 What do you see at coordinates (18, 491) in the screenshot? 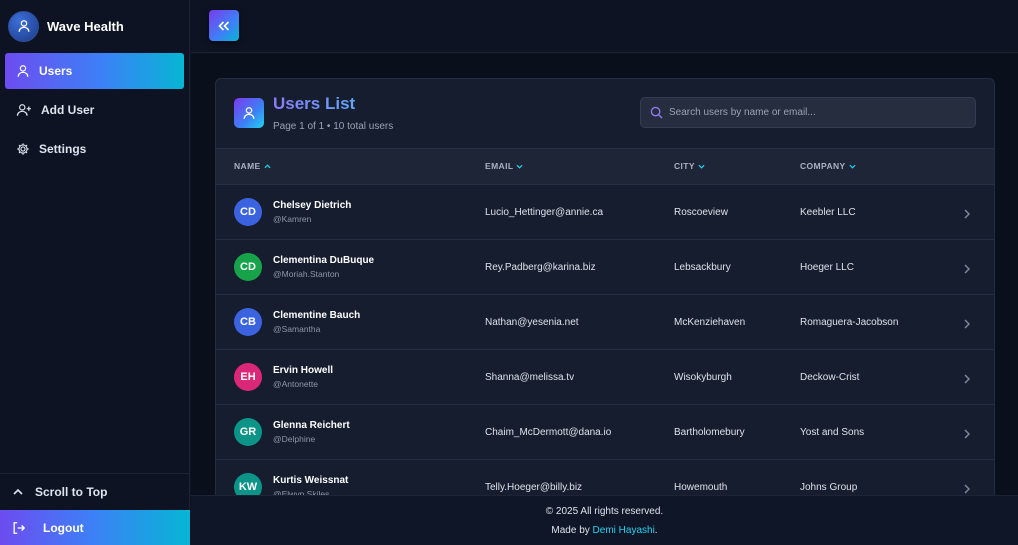
I see `chevron-up-icon` at bounding box center [18, 491].